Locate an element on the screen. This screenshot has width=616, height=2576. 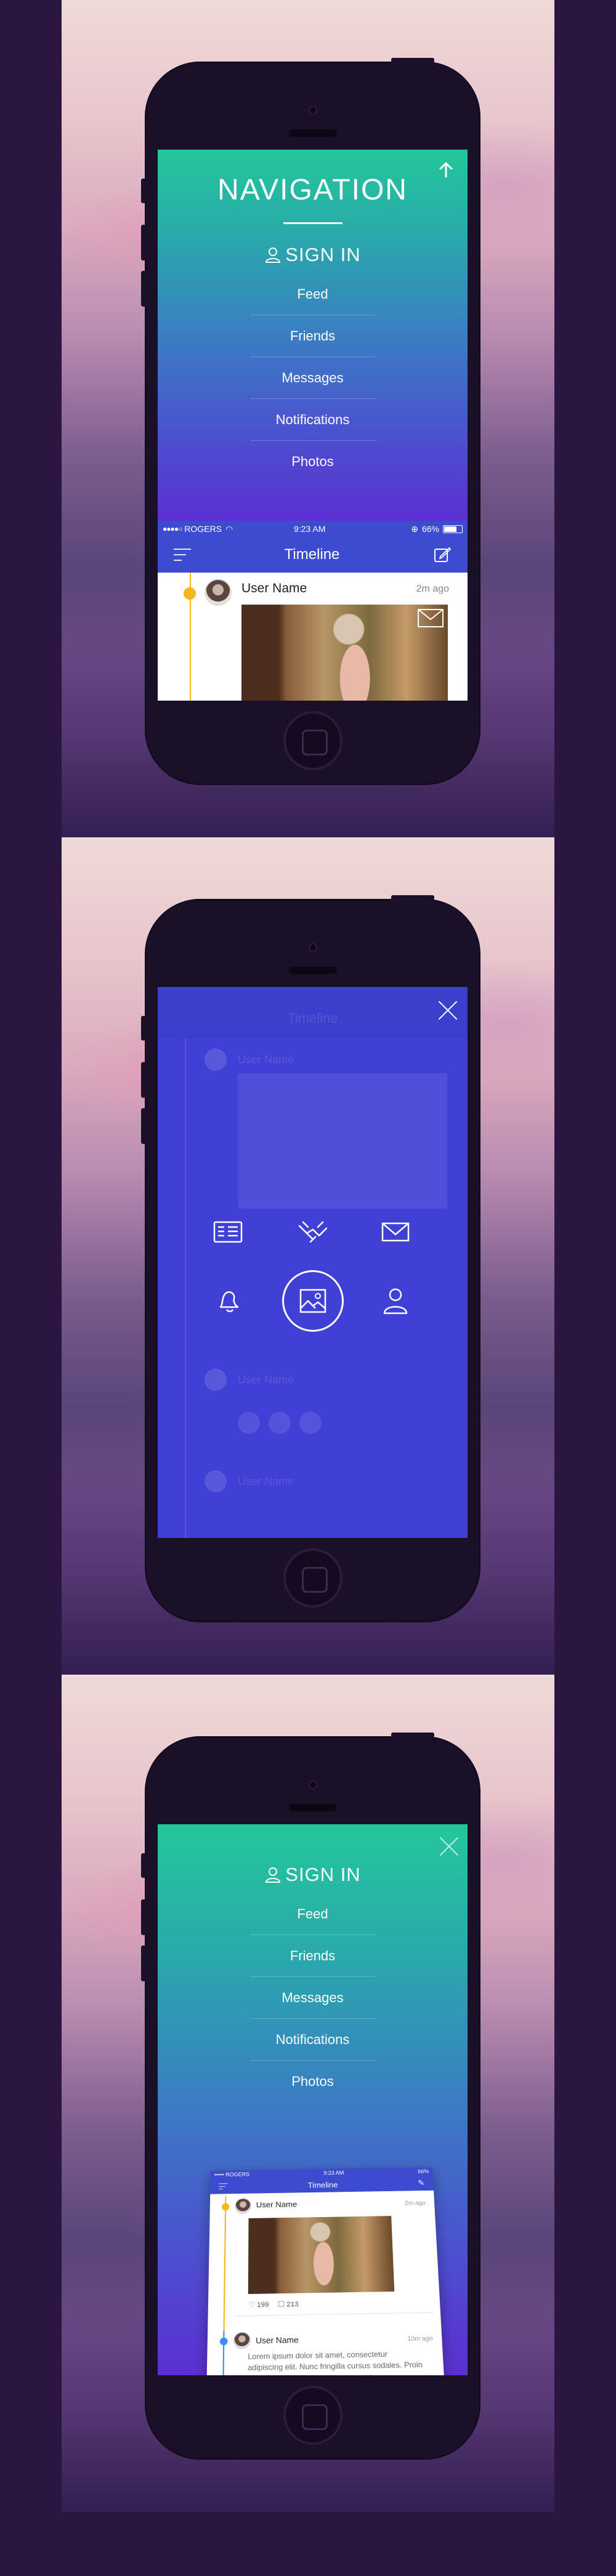
comment-icon: ☐ is located at coordinates (281, 2304).